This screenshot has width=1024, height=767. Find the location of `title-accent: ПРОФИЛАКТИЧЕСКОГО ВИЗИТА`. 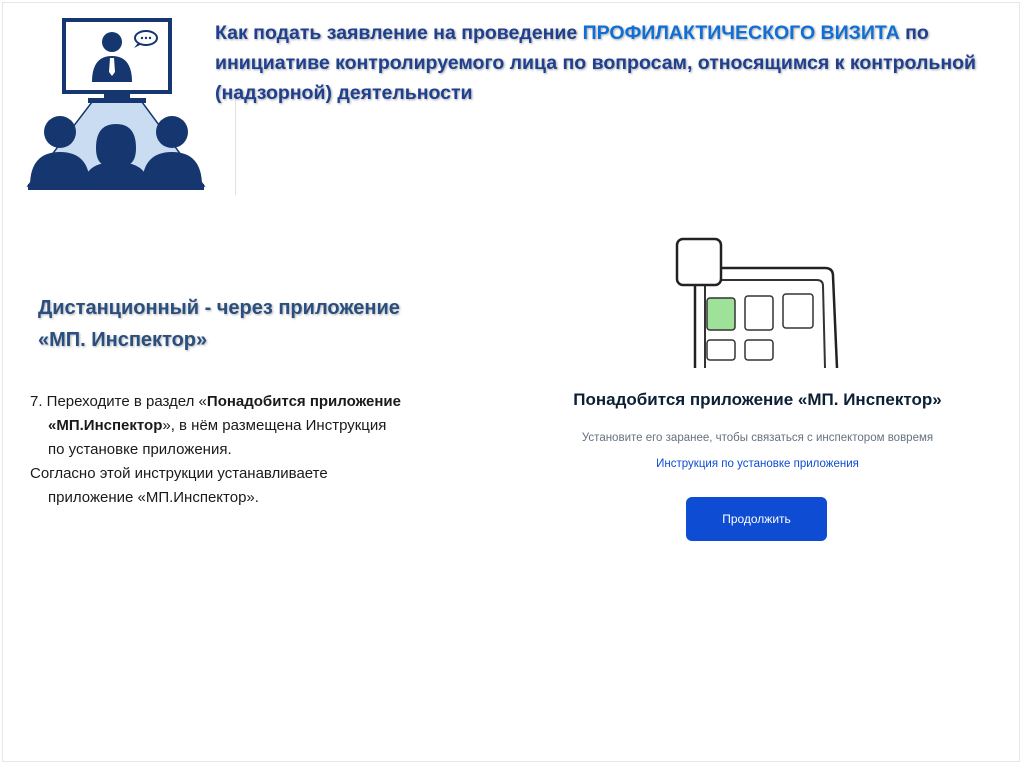

title-accent: ПРОФИЛАКТИЧЕСКОГО ВИЗИТА is located at coordinates (741, 33).